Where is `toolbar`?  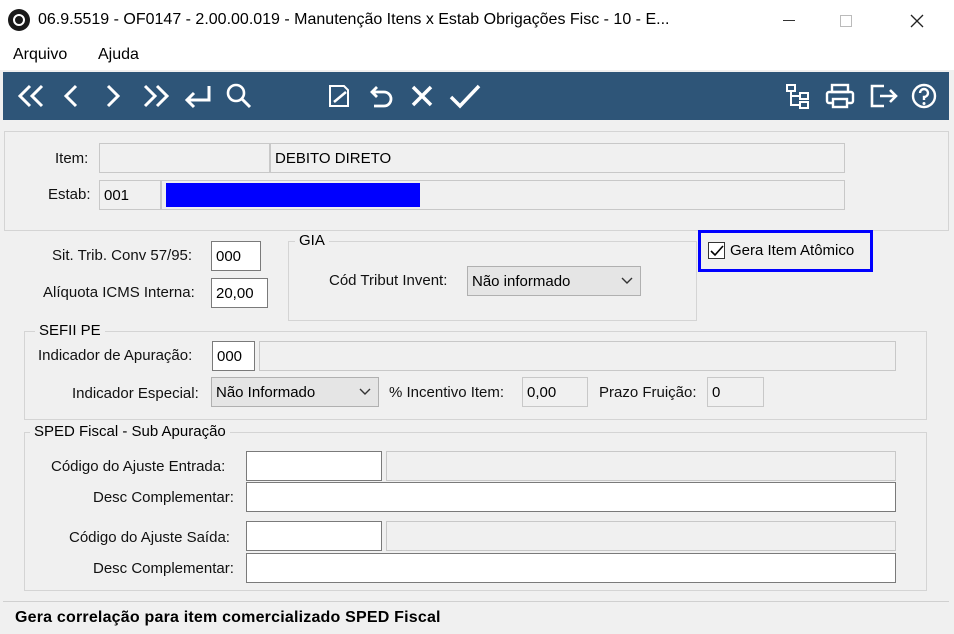 toolbar is located at coordinates (476, 96).